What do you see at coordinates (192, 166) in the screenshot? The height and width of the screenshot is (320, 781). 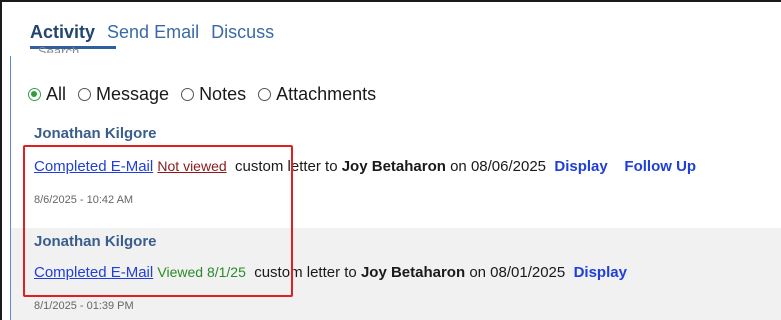 I see `email-status-not-viewed: Not viewed` at bounding box center [192, 166].